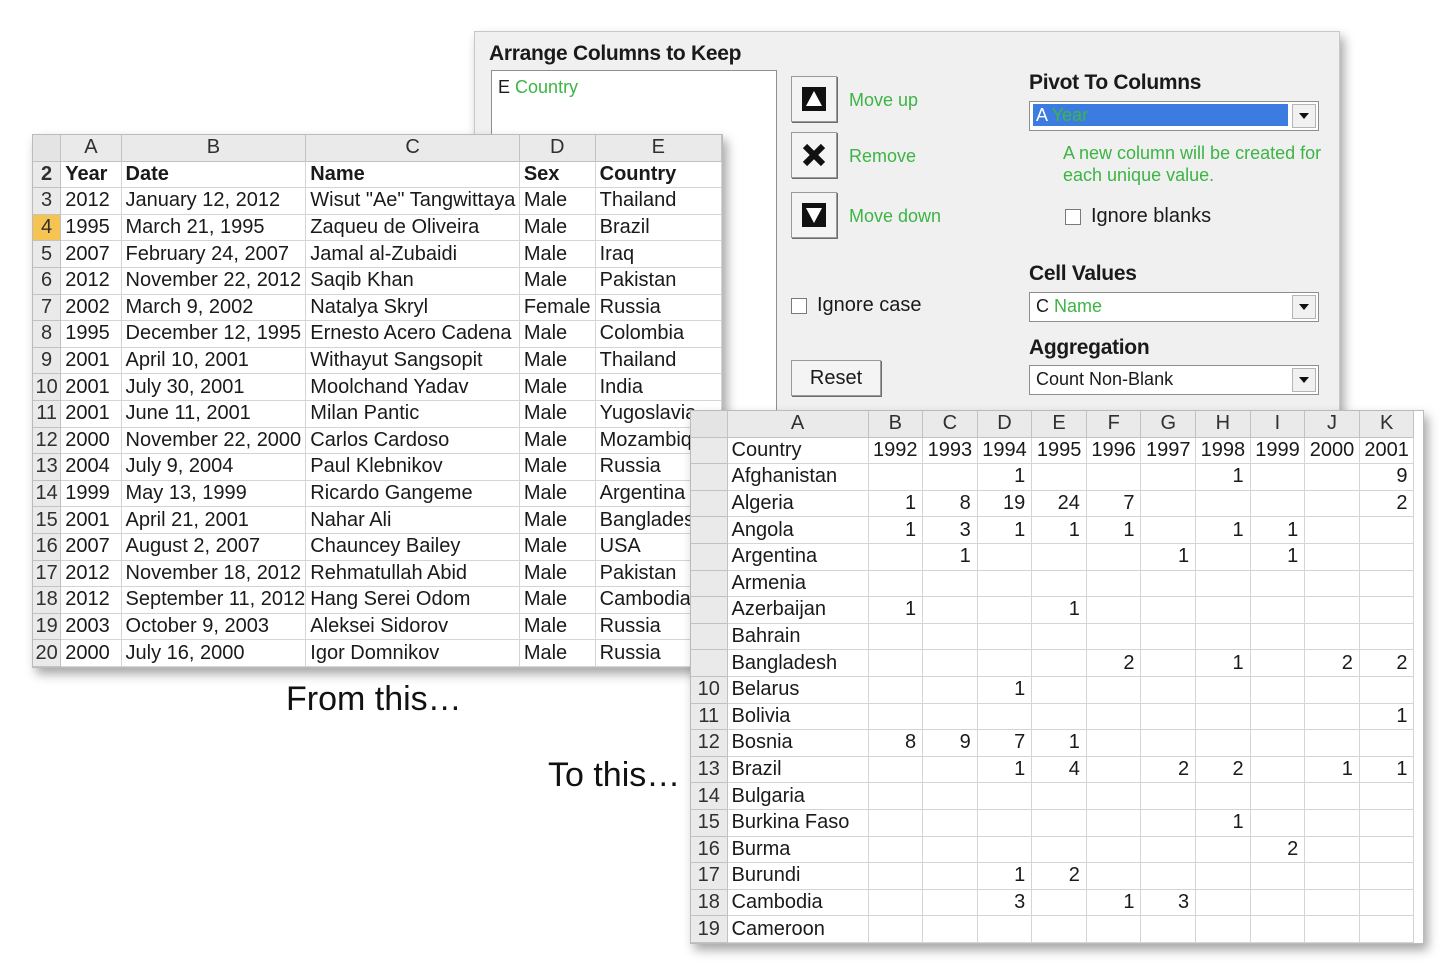 The image size is (1454, 978). I want to click on cell: India, so click(658, 387).